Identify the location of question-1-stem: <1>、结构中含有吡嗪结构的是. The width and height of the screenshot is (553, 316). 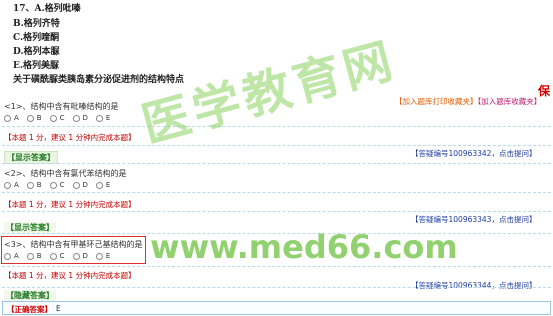
(61, 106).